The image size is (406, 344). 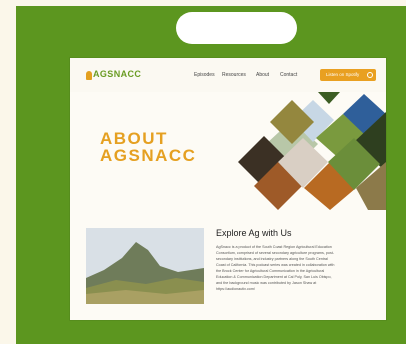 I want to click on logo-icon, so click(x=89, y=75).